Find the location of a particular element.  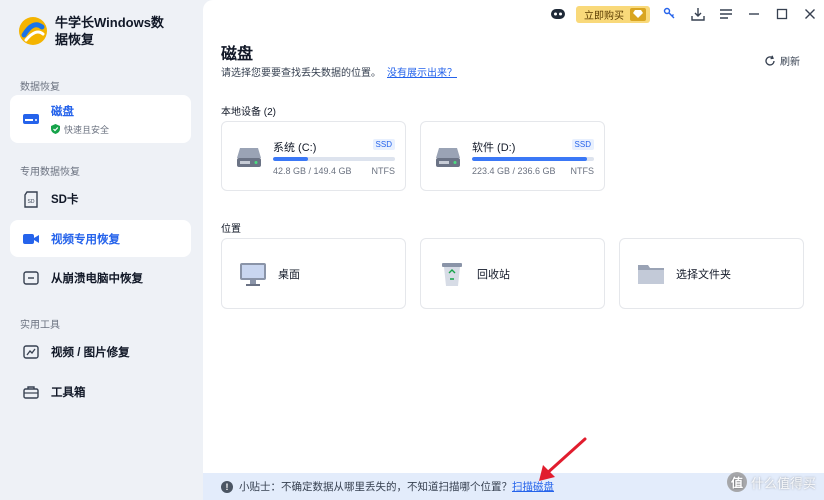

refresh-icon is located at coordinates (770, 60).